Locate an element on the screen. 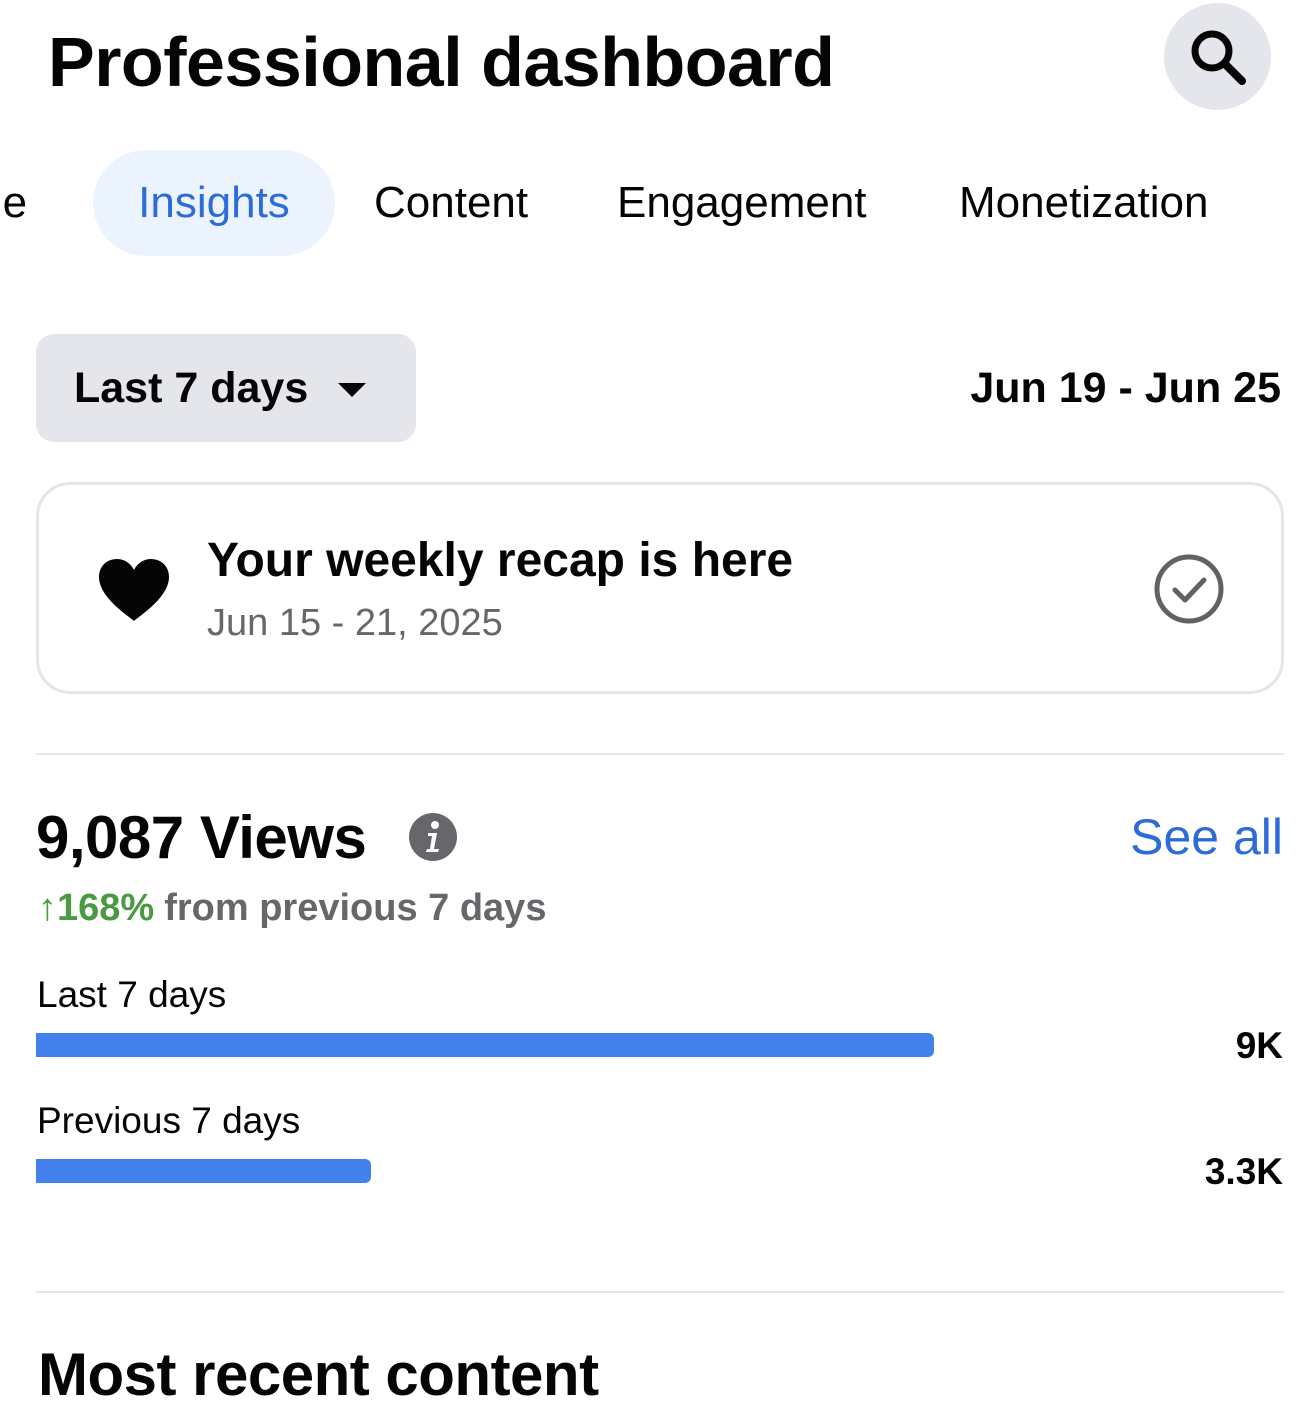 This screenshot has width=1311, height=1406. change-description: from previous 7 days is located at coordinates (355, 908).